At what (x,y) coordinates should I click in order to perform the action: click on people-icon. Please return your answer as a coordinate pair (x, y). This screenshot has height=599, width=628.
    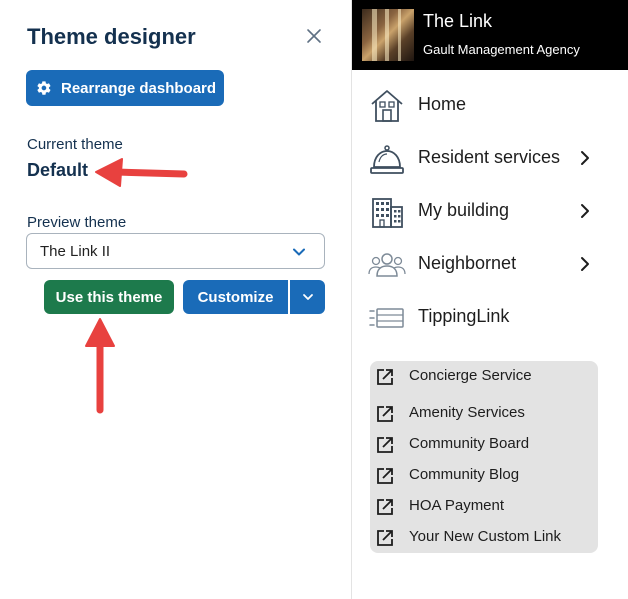
    Looking at the image, I should click on (387, 265).